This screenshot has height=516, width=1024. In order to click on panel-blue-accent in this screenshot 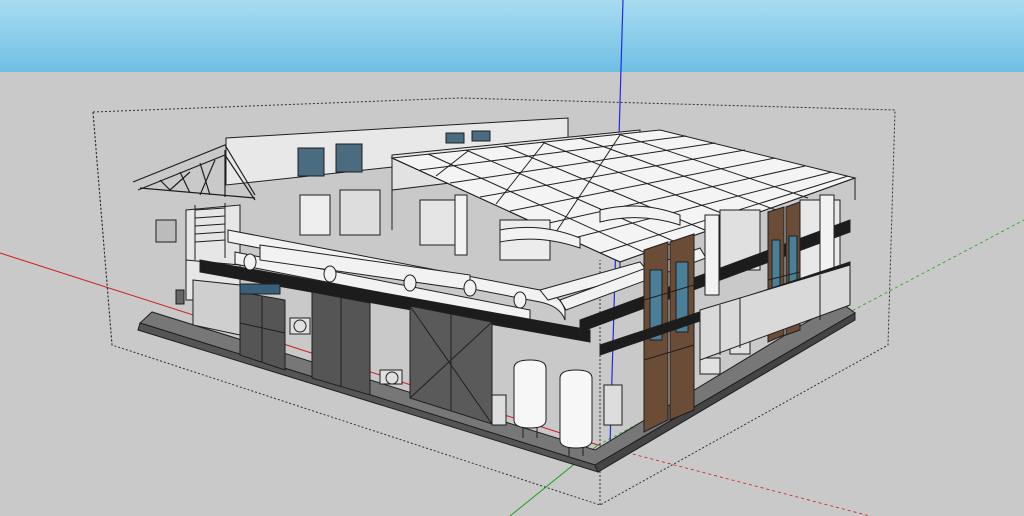, I will do `click(260, 289)`.